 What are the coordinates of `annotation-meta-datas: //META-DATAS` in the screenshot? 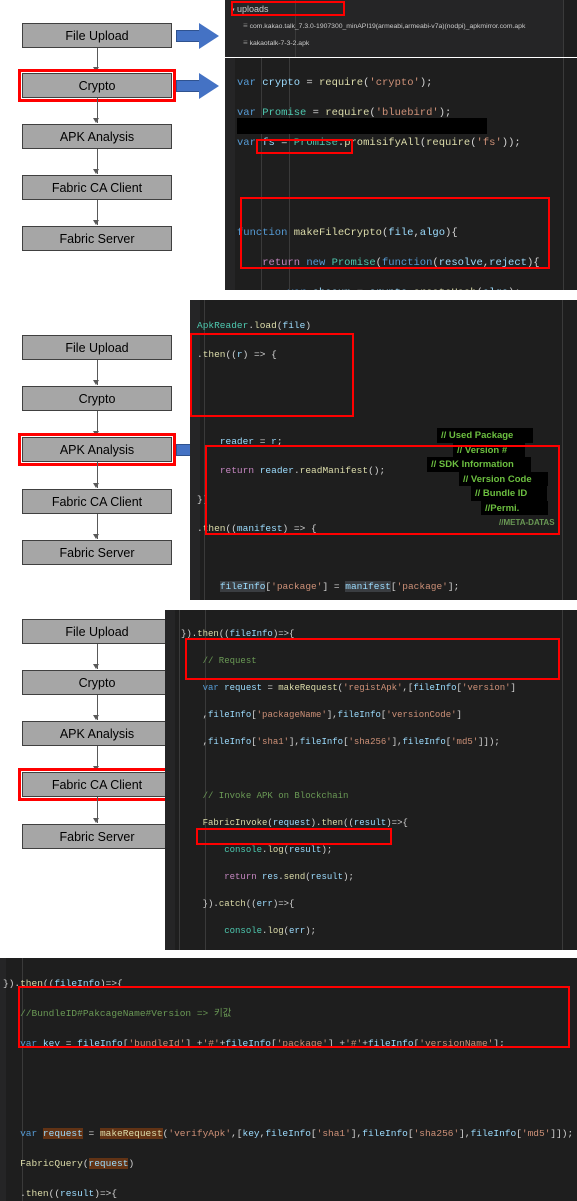 It's located at (536, 522).